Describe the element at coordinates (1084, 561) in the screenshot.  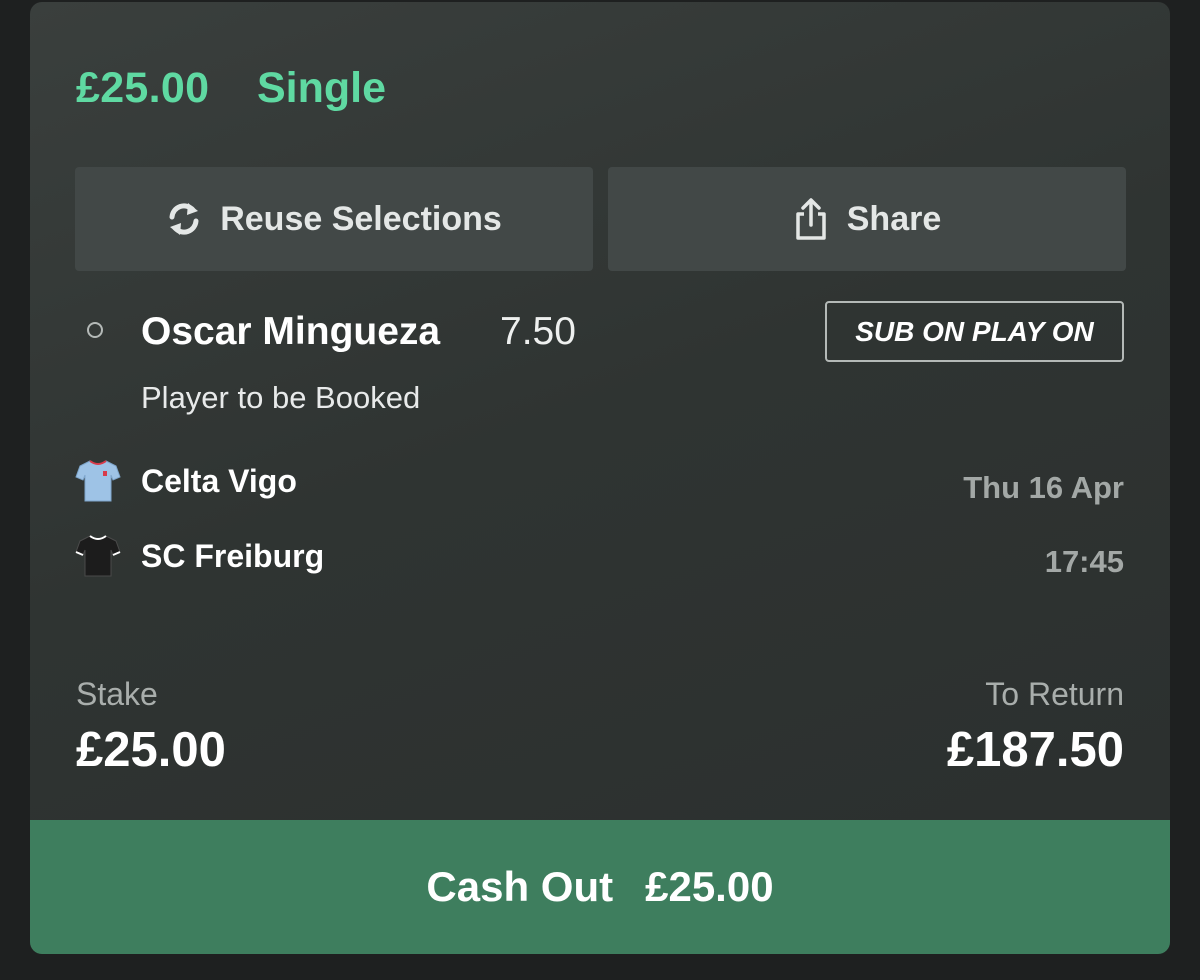
I see `event-time: 17:45` at that location.